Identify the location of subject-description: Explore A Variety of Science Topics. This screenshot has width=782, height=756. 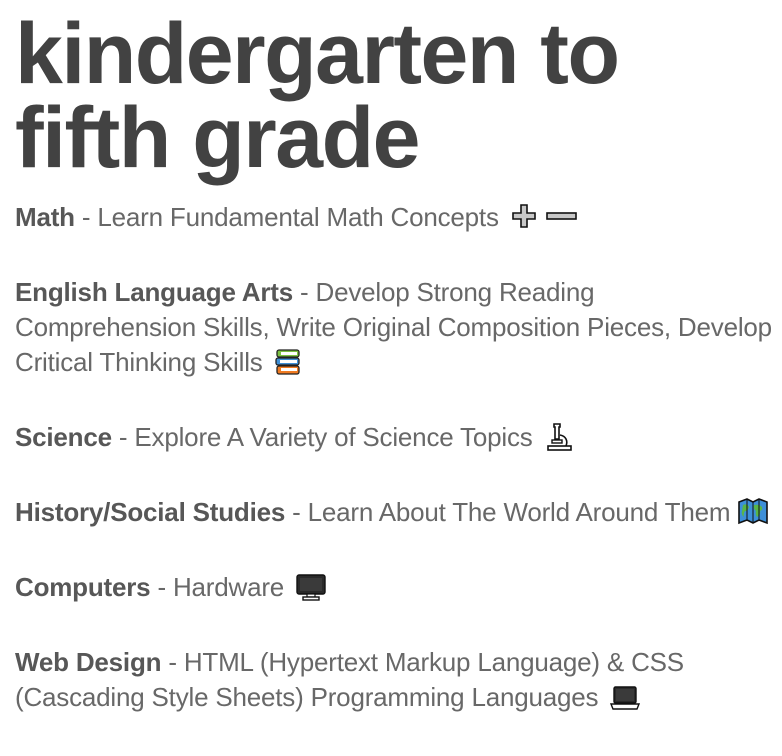
(333, 437).